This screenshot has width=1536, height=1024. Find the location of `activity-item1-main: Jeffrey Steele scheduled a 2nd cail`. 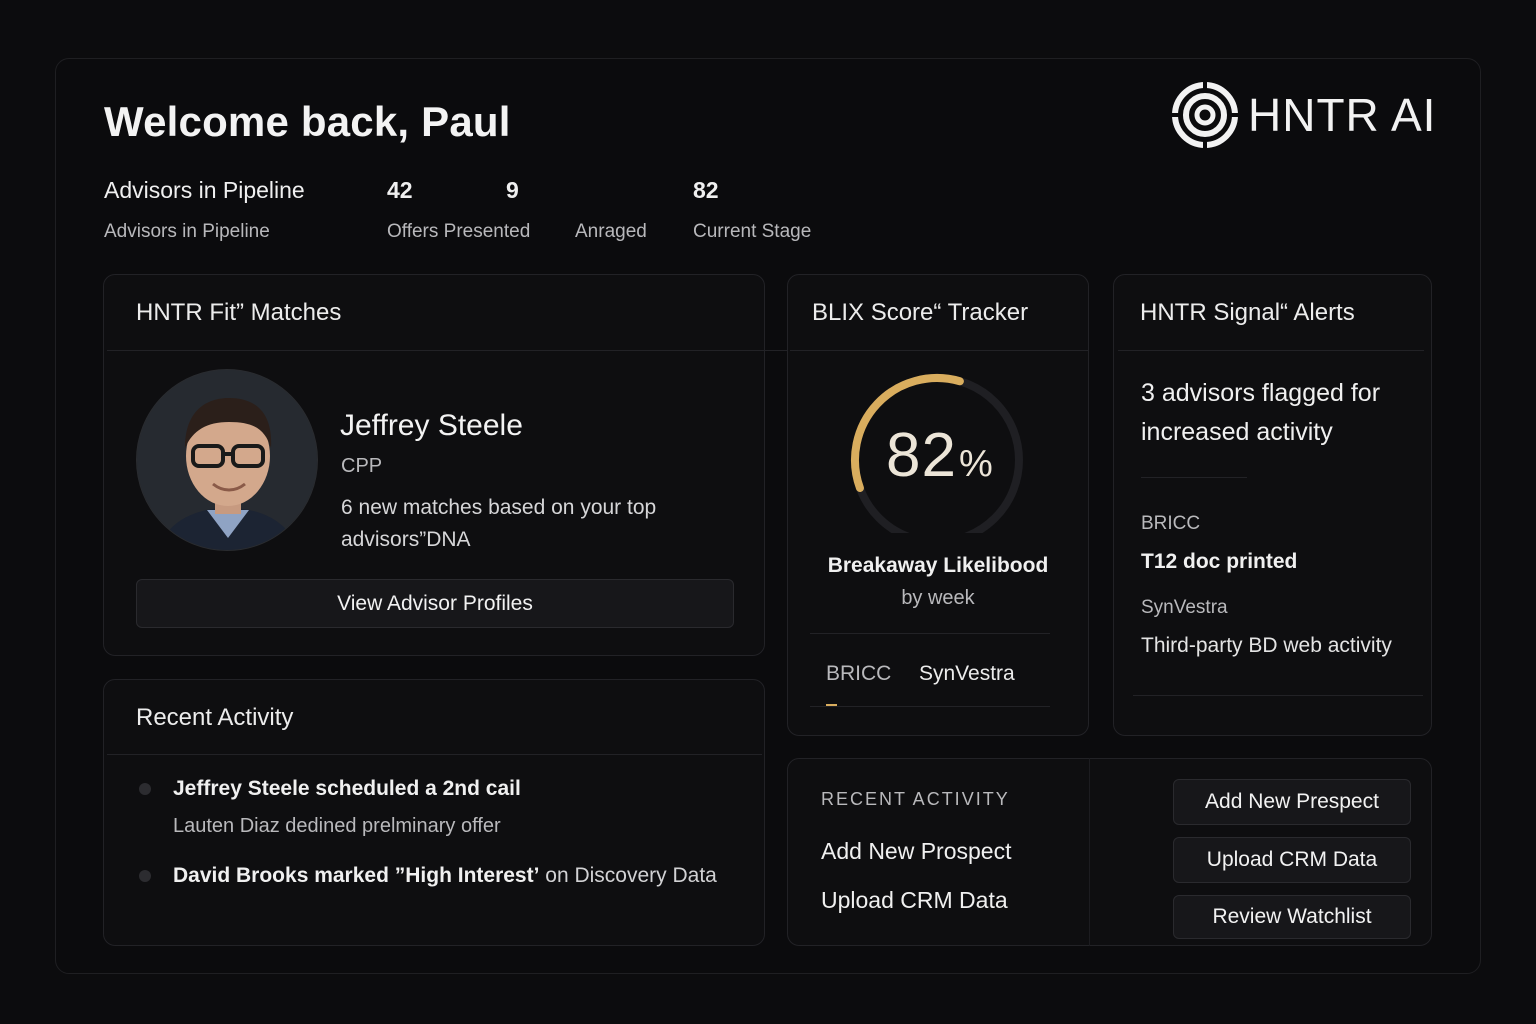

activity-item1-main: Jeffrey Steele scheduled a 2nd cail is located at coordinates (347, 789).